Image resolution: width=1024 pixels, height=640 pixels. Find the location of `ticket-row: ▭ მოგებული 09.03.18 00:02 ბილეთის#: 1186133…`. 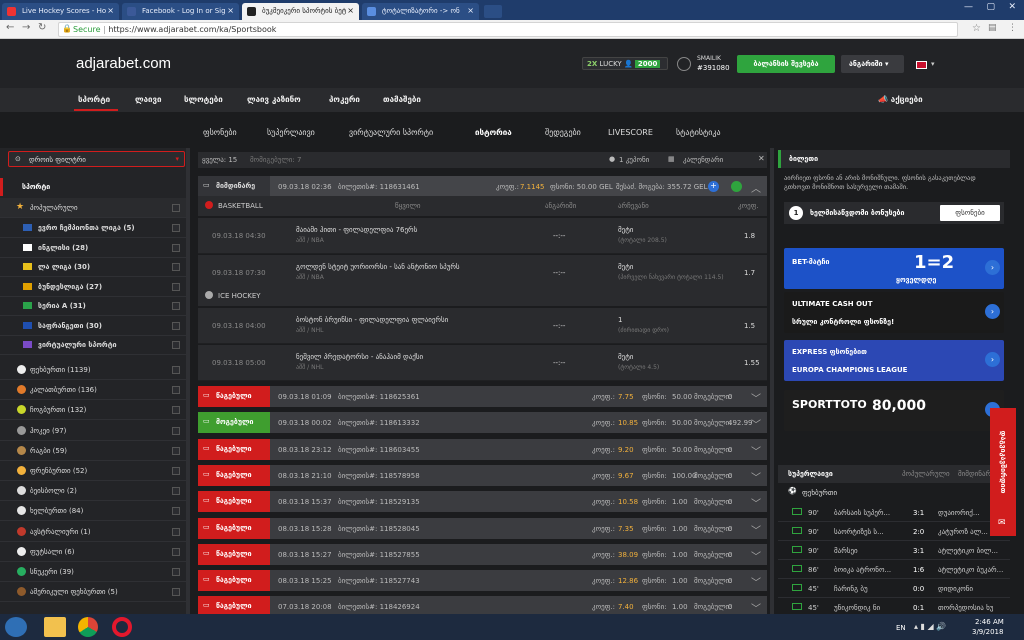

ticket-row: ▭ მოგებული 09.03.18 00:02 ბილეთის#: 1186133… is located at coordinates (482, 423).